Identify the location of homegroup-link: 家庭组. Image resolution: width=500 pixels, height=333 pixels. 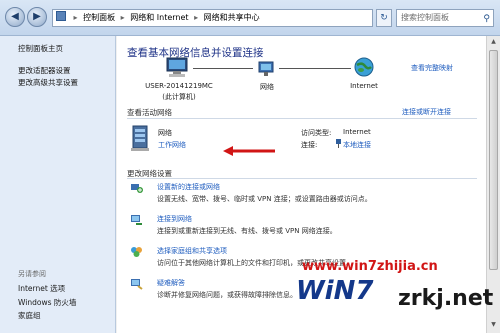
(29, 315).